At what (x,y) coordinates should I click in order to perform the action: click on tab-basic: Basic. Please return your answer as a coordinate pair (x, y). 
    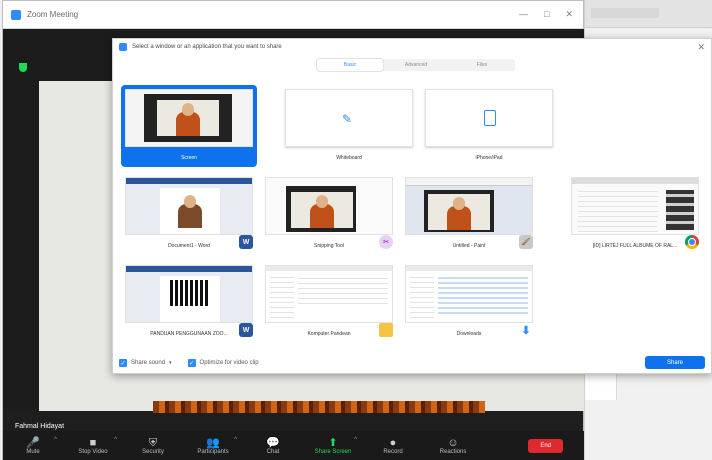
    Looking at the image, I should click on (350, 65).